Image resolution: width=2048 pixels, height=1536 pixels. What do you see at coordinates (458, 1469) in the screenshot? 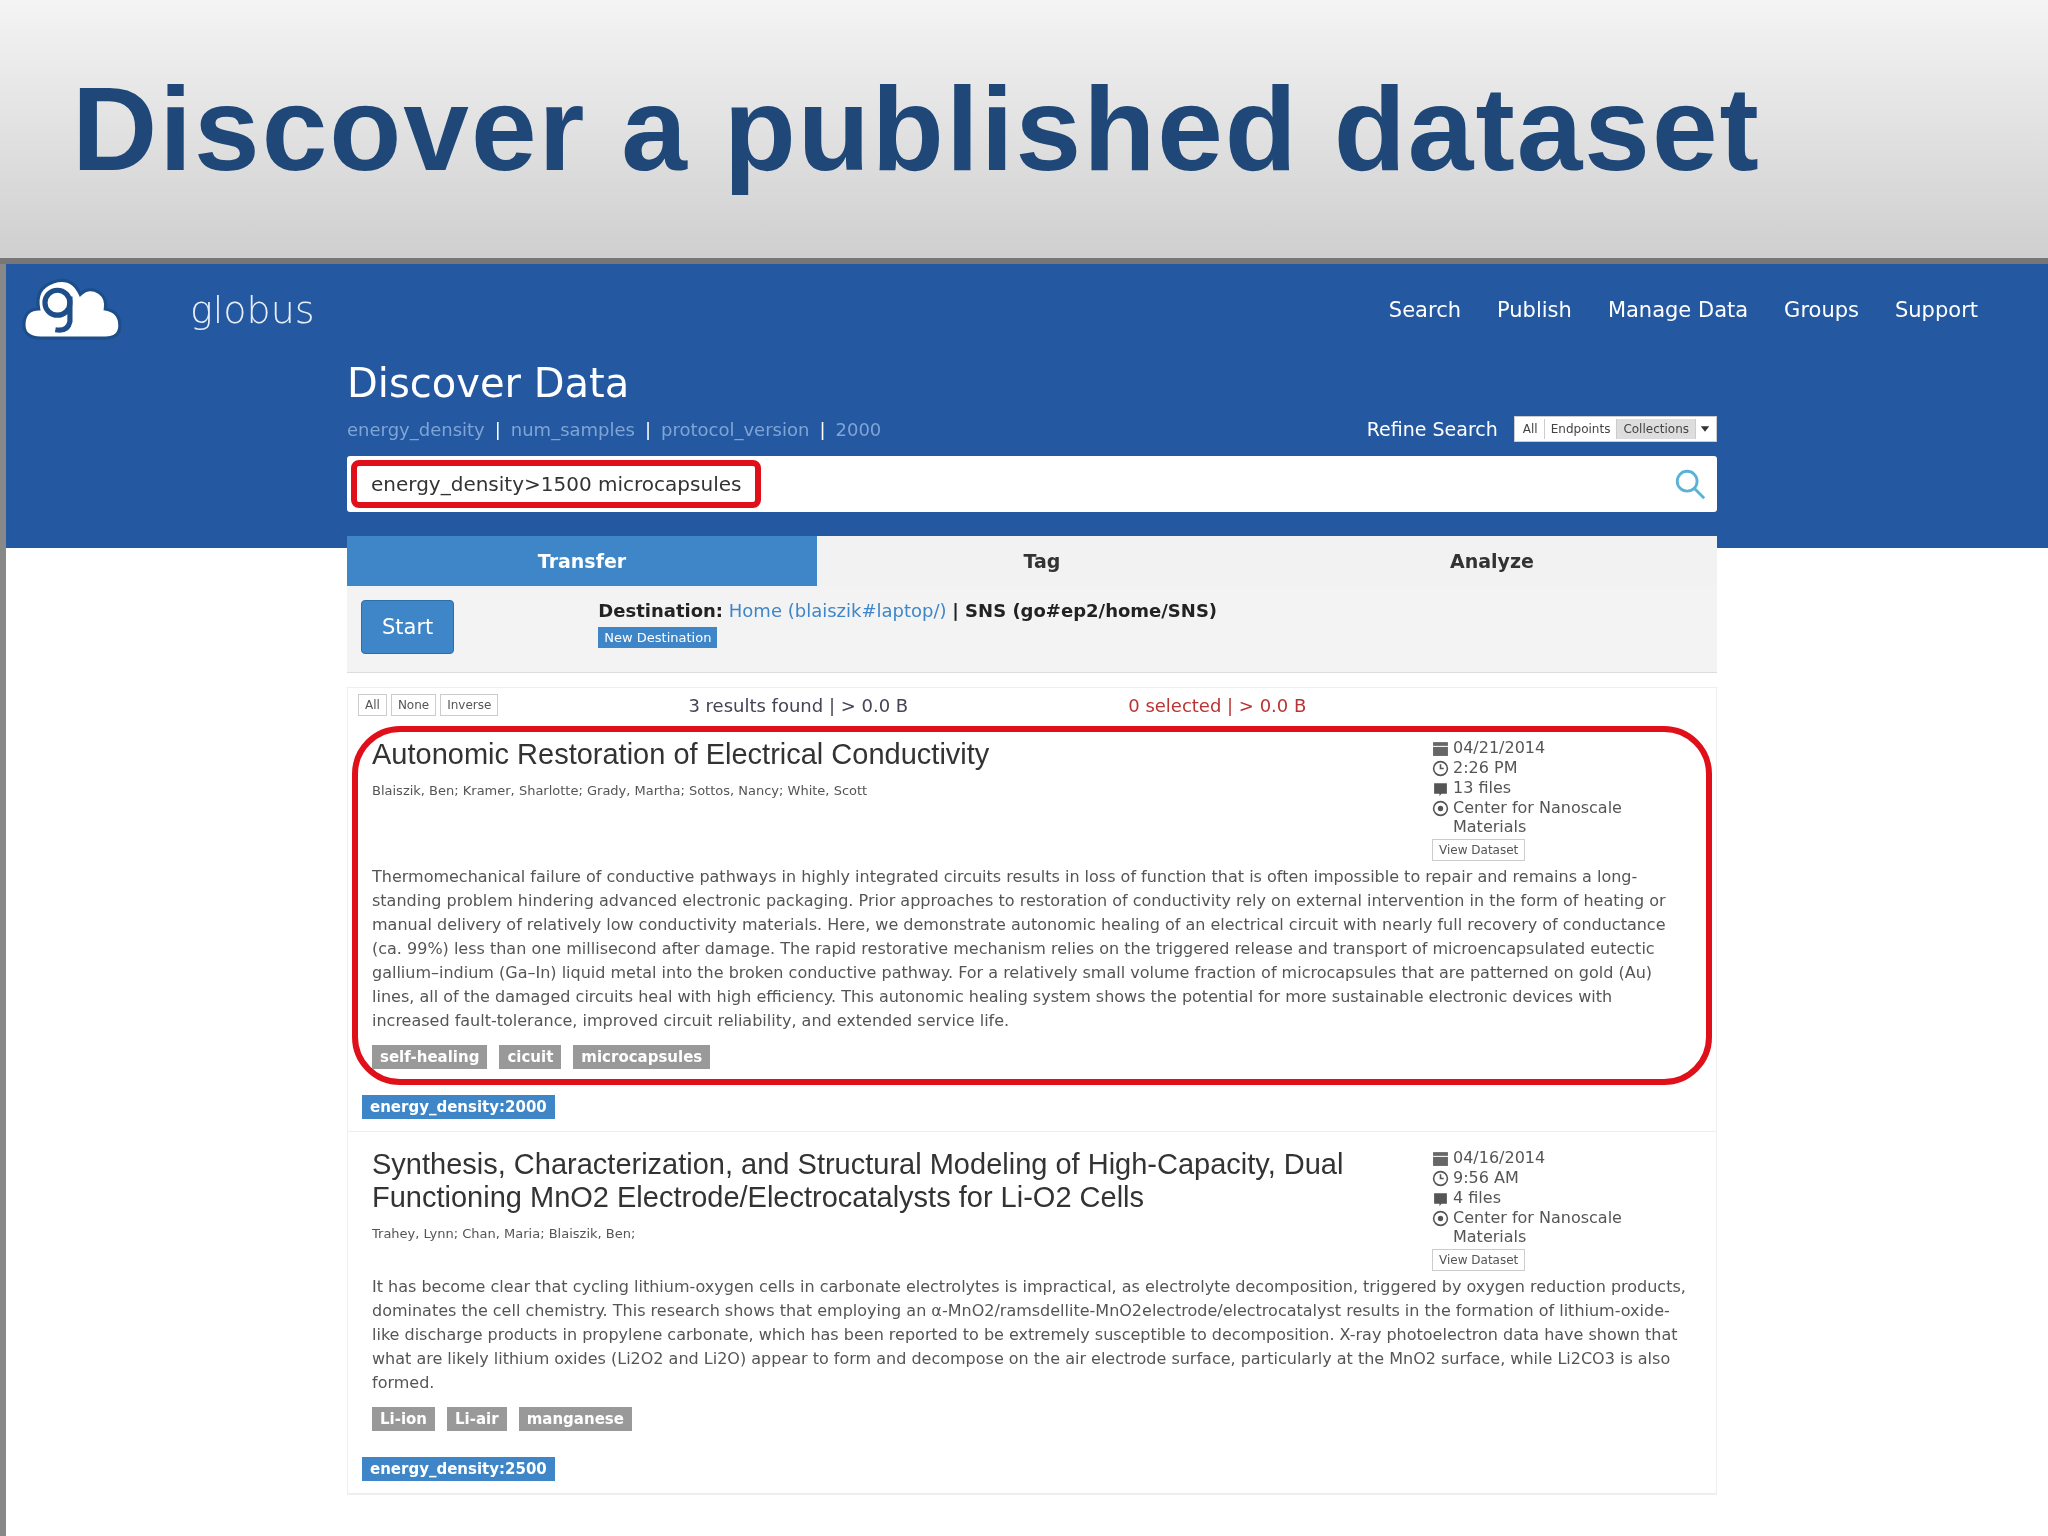
I see `facet-tag: energy_density:2500` at bounding box center [458, 1469].